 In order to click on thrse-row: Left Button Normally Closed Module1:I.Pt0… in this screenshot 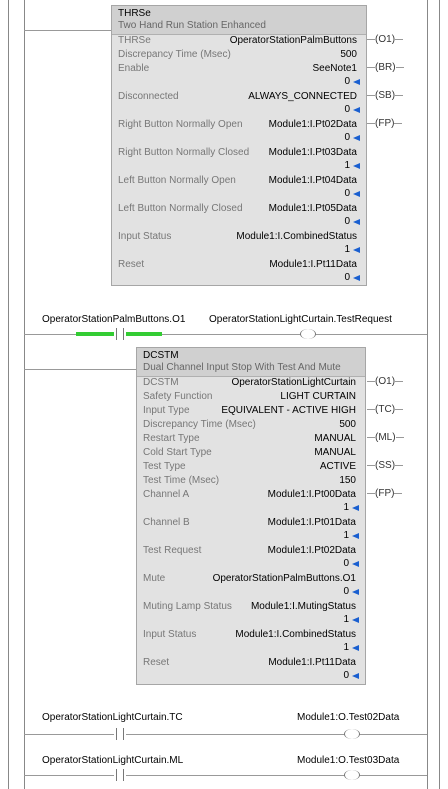, I will do `click(239, 209)`.